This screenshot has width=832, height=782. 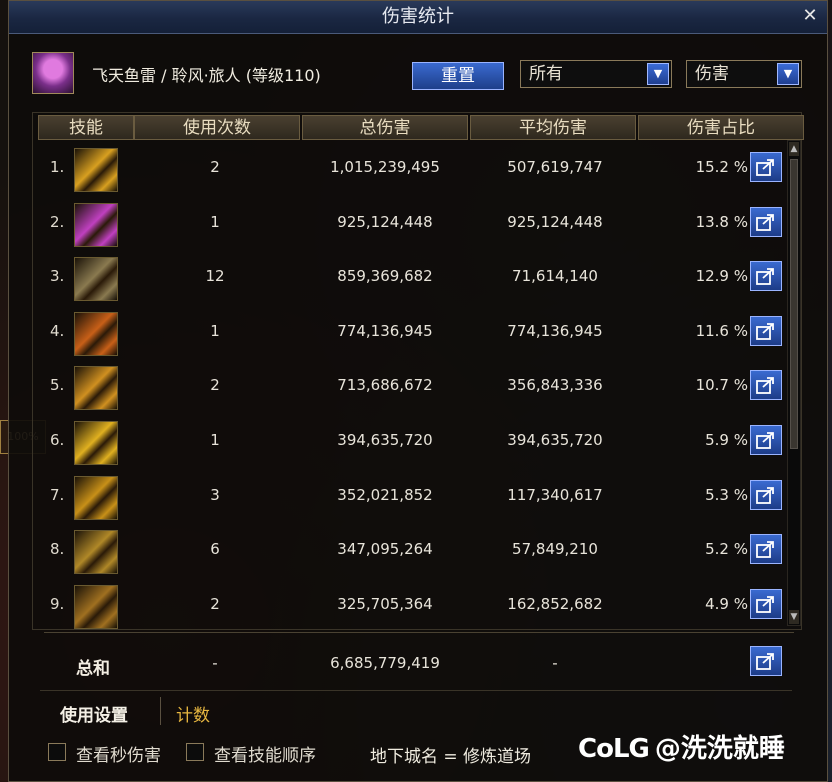 What do you see at coordinates (86, 127) in the screenshot?
I see `column-header-skill: 技能` at bounding box center [86, 127].